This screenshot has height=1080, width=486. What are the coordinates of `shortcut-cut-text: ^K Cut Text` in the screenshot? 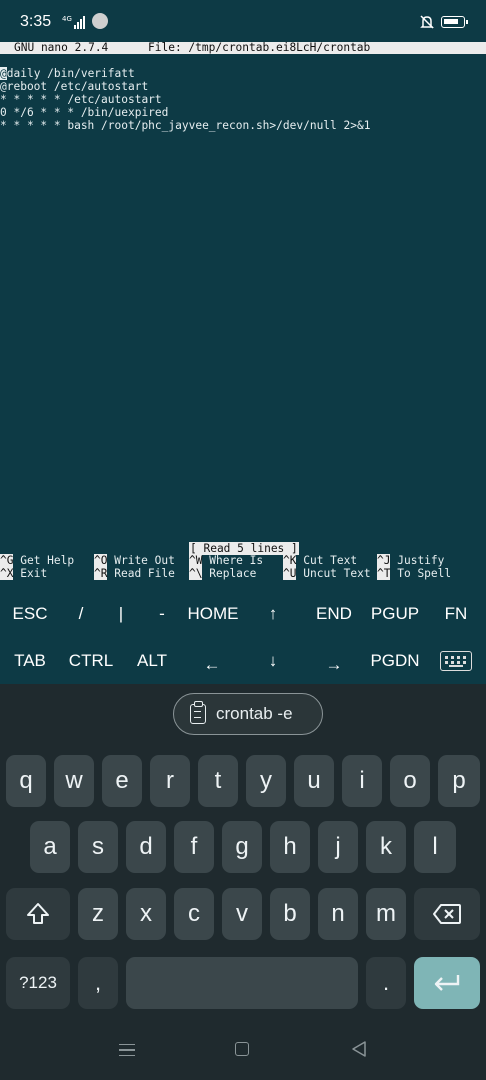 It's located at (320, 560).